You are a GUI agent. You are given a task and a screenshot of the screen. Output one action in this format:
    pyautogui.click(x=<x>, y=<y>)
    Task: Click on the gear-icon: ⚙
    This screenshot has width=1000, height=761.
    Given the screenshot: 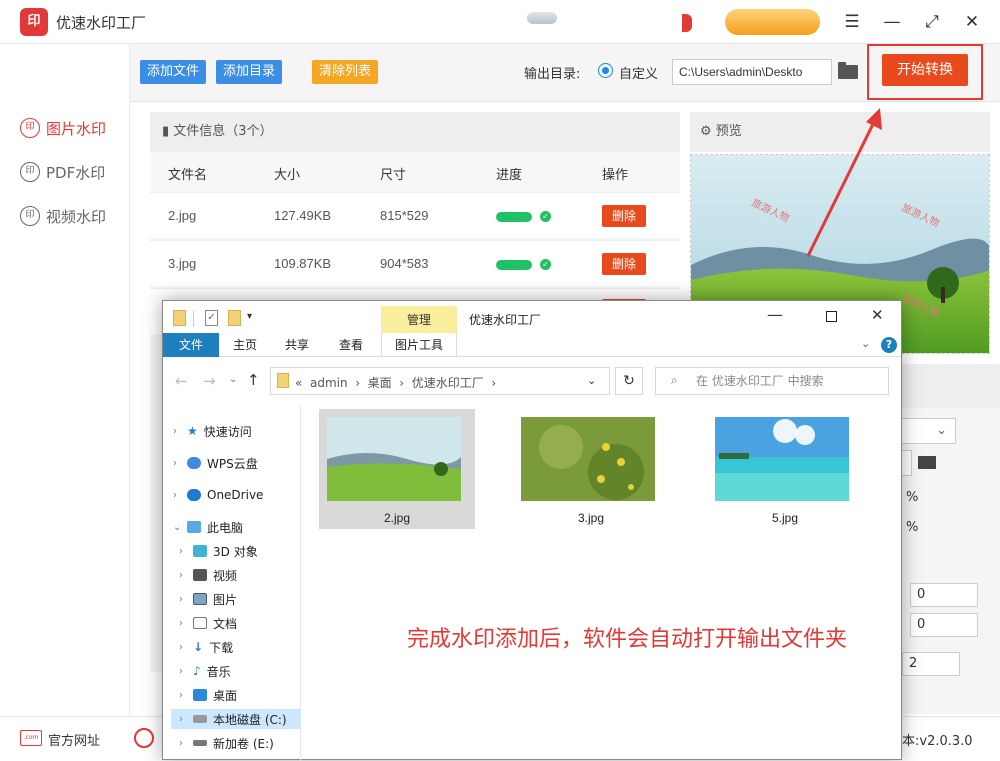 What is the action you would take?
    pyautogui.click(x=708, y=131)
    